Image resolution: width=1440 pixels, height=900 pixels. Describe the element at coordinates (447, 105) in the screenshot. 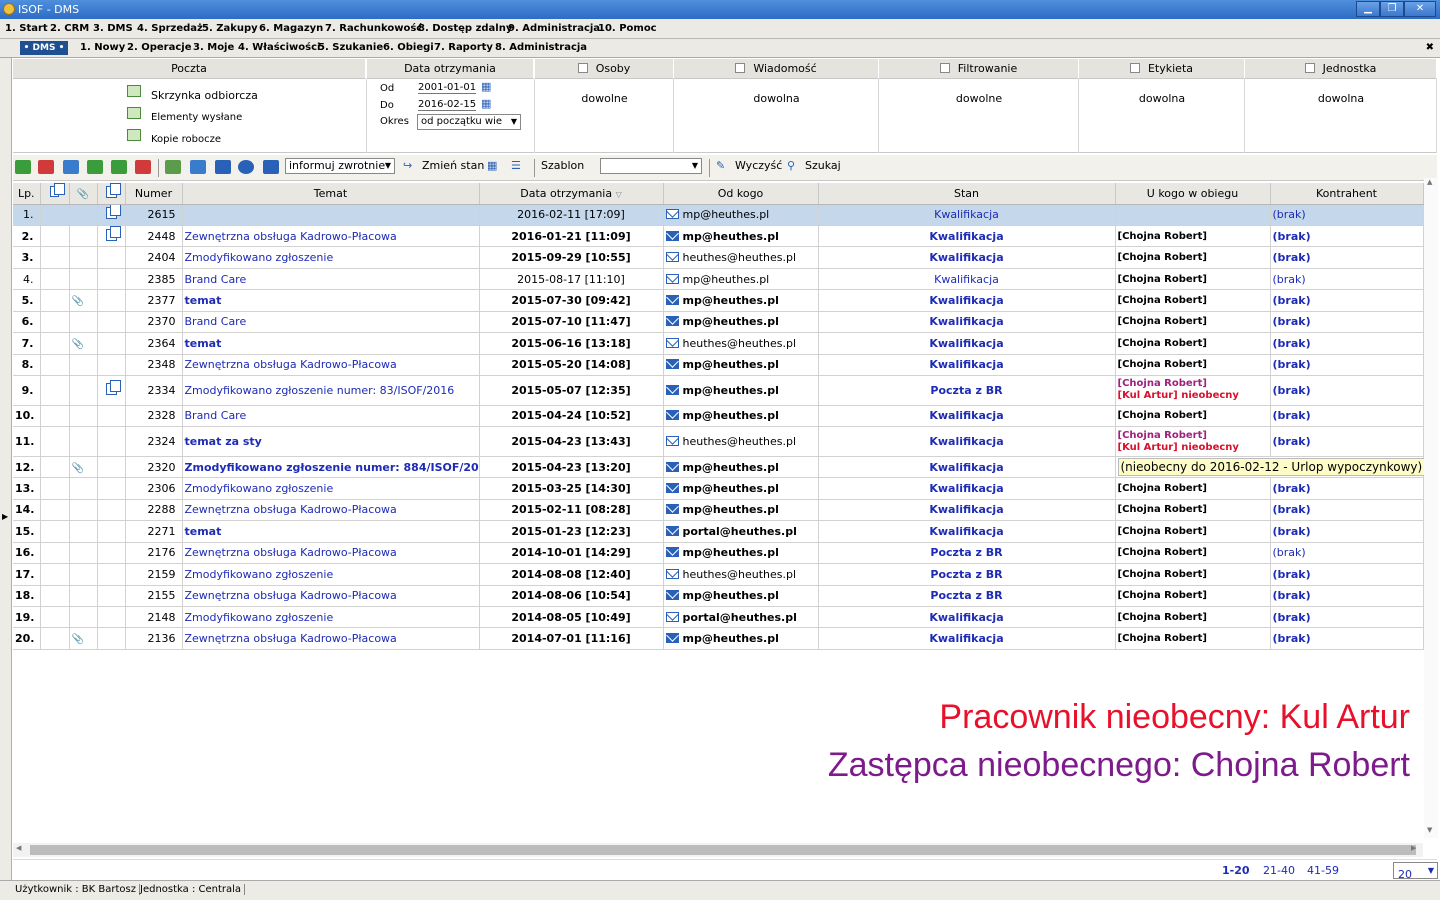

I see `do-date-field: 2016-02-15` at that location.